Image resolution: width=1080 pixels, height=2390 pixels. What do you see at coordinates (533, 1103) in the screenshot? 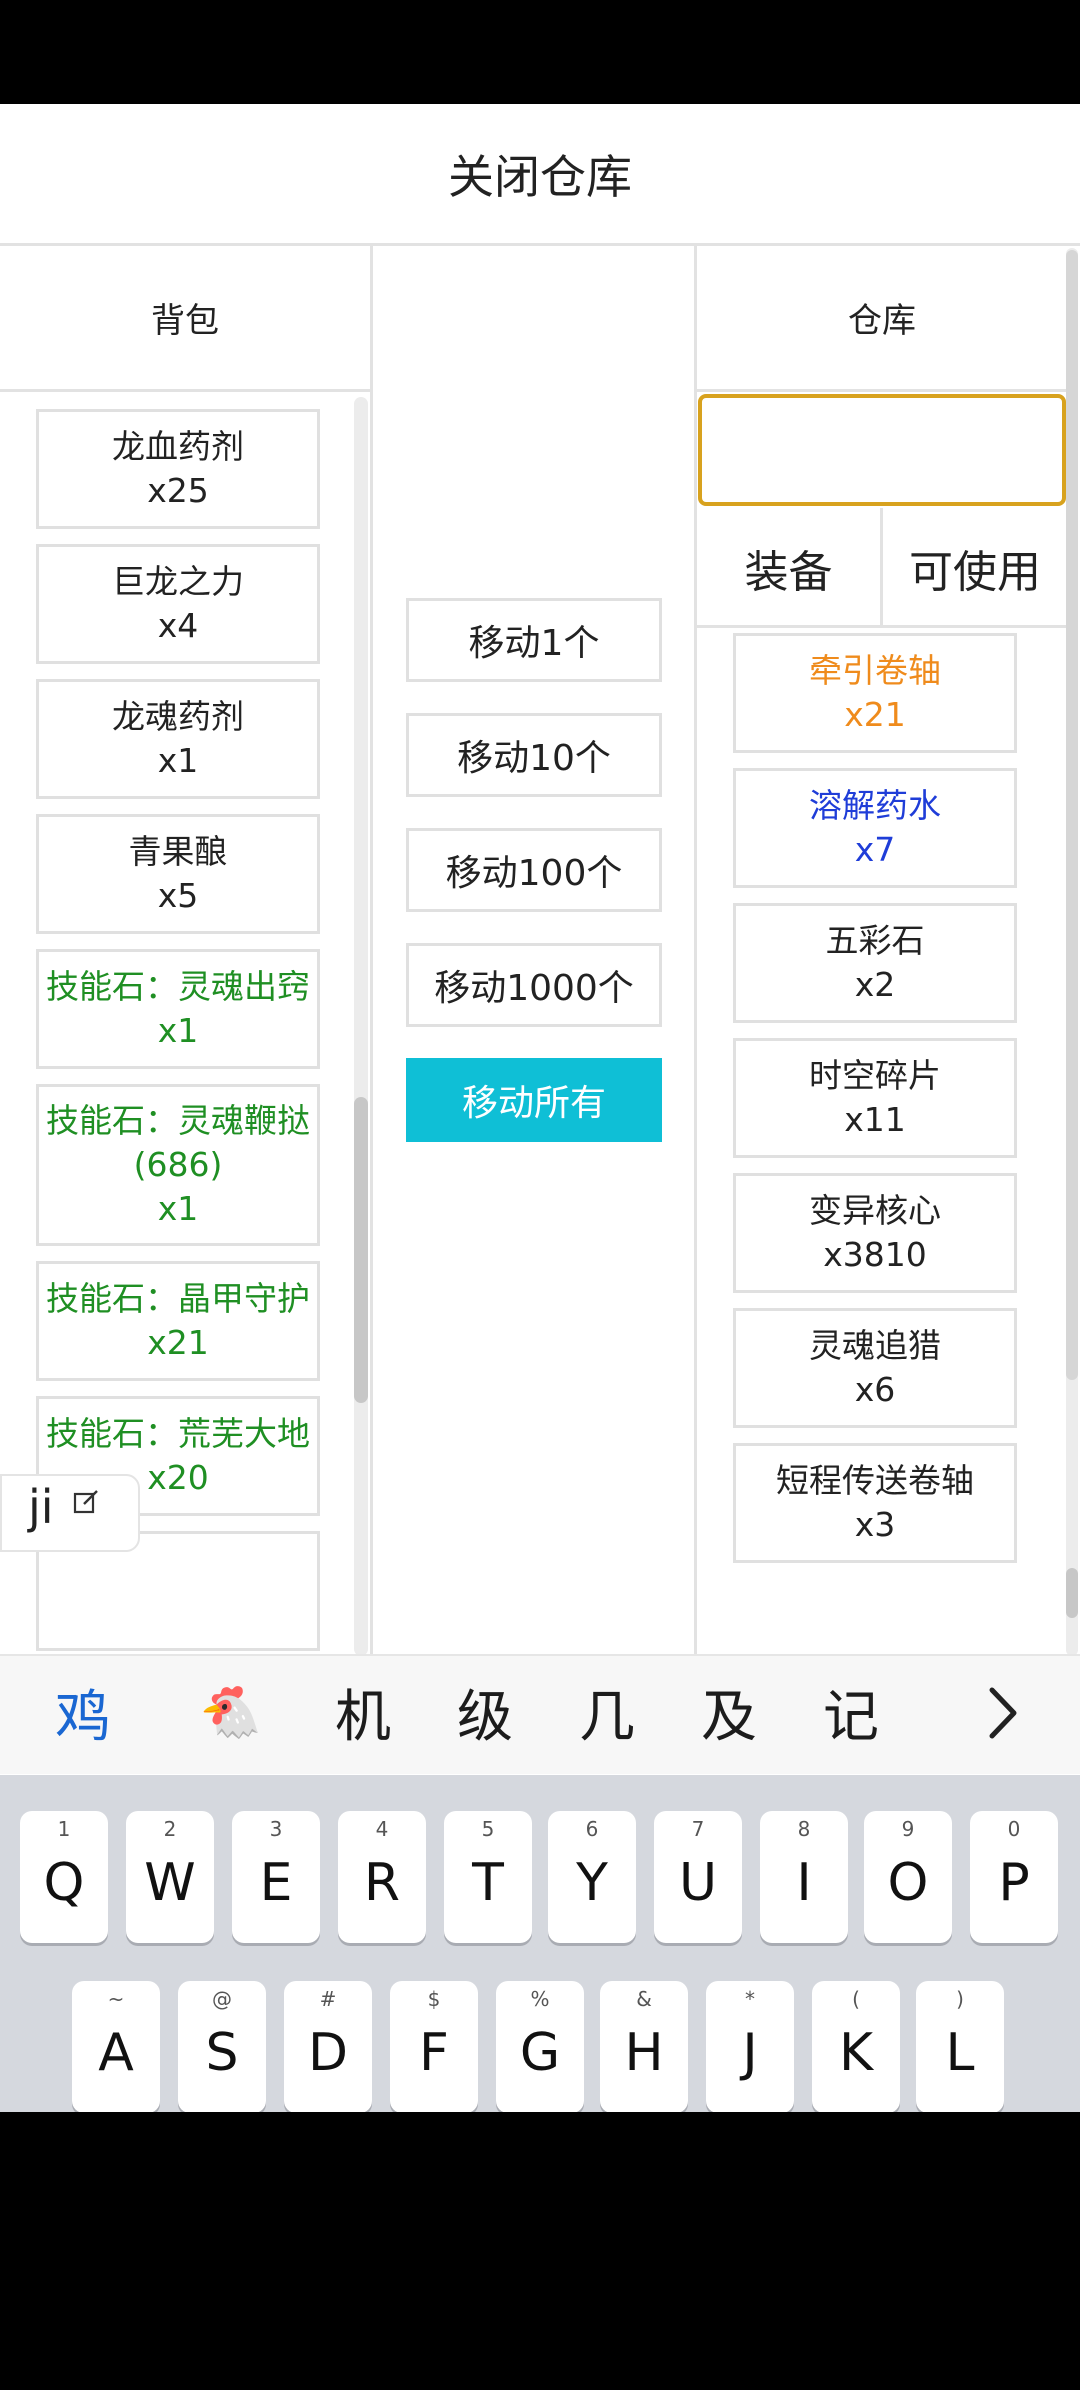
I see `move-all-label: 移动所有` at bounding box center [533, 1103].